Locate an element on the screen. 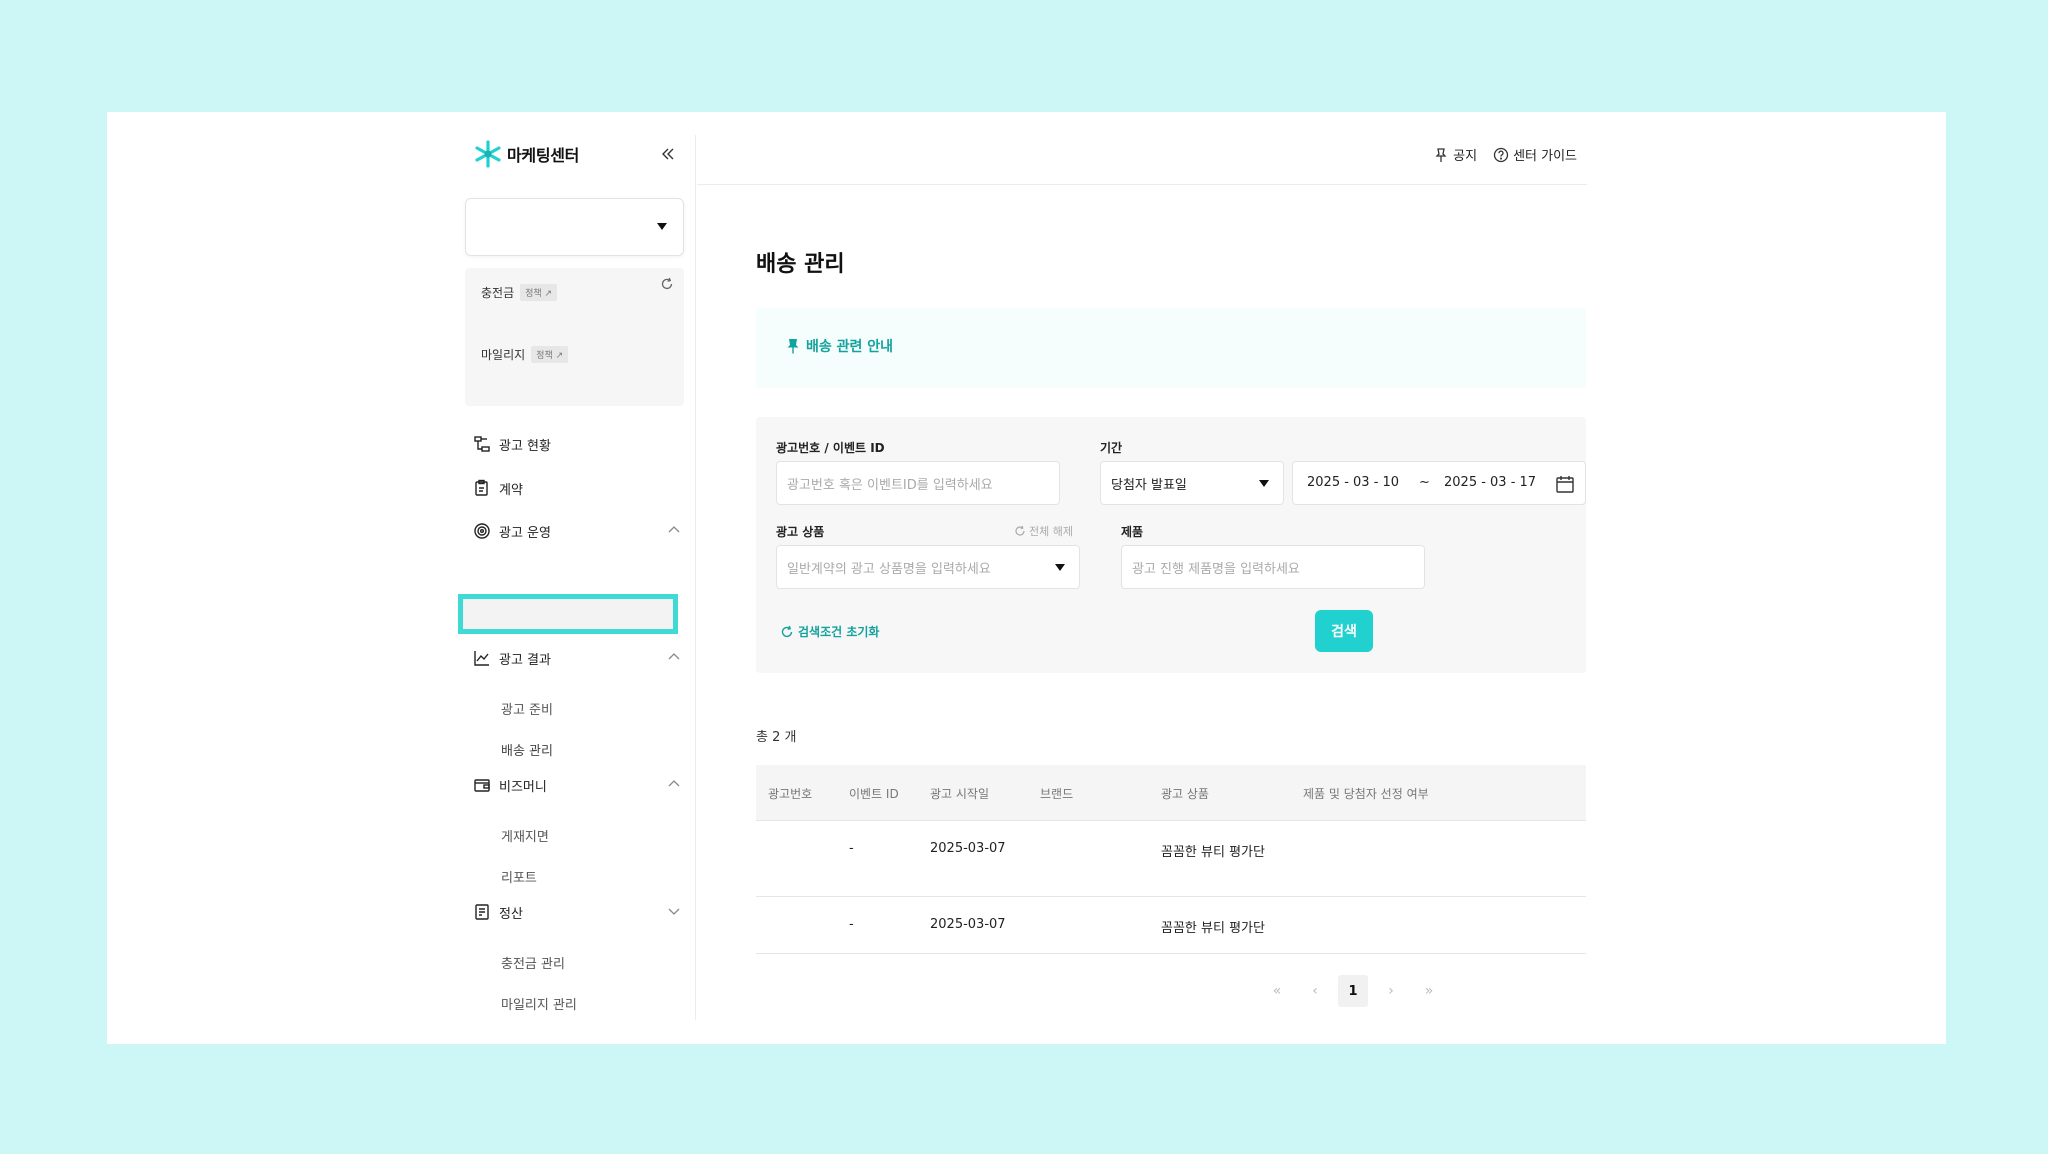 This screenshot has width=2048, height=1154. sidebar-item-ad-ops: 광고 운영 is located at coordinates (578, 531).